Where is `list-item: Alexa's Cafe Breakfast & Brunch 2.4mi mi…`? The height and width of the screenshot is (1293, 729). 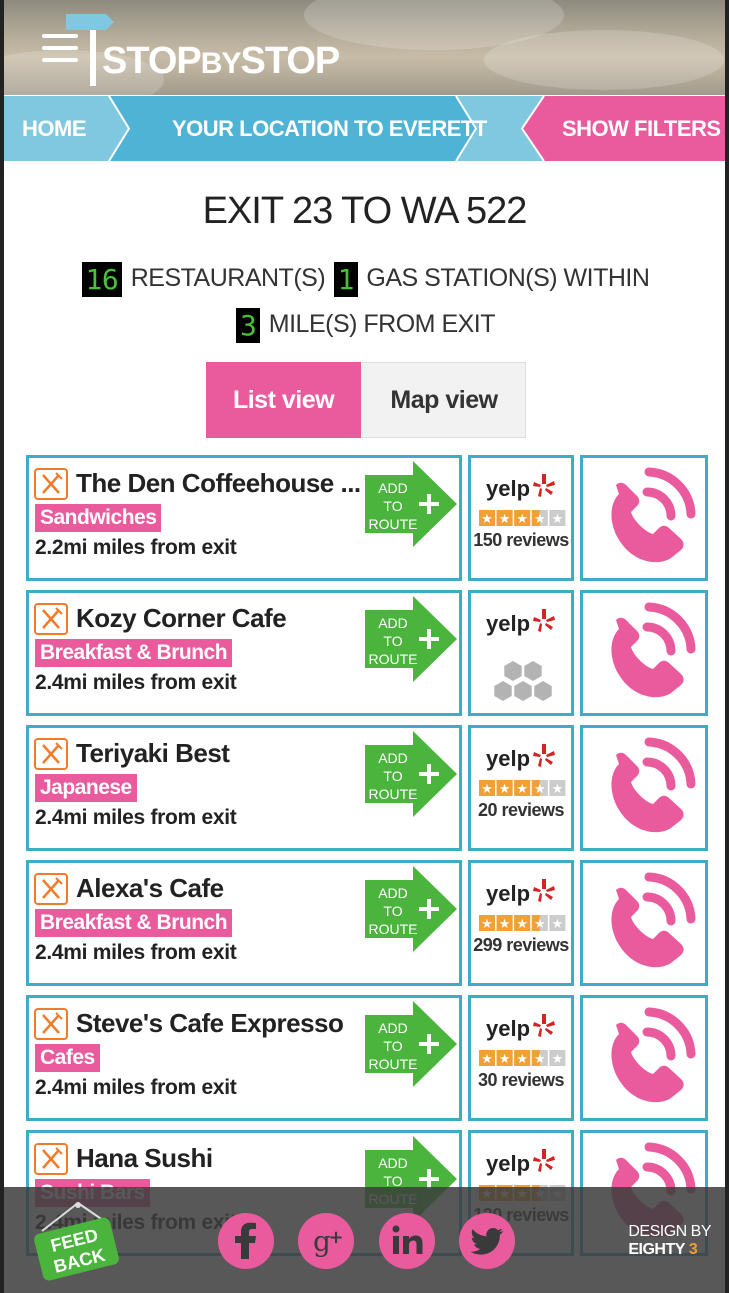 list-item: Alexa's Cafe Breakfast & Brunch 2.4mi mi… is located at coordinates (368, 924).